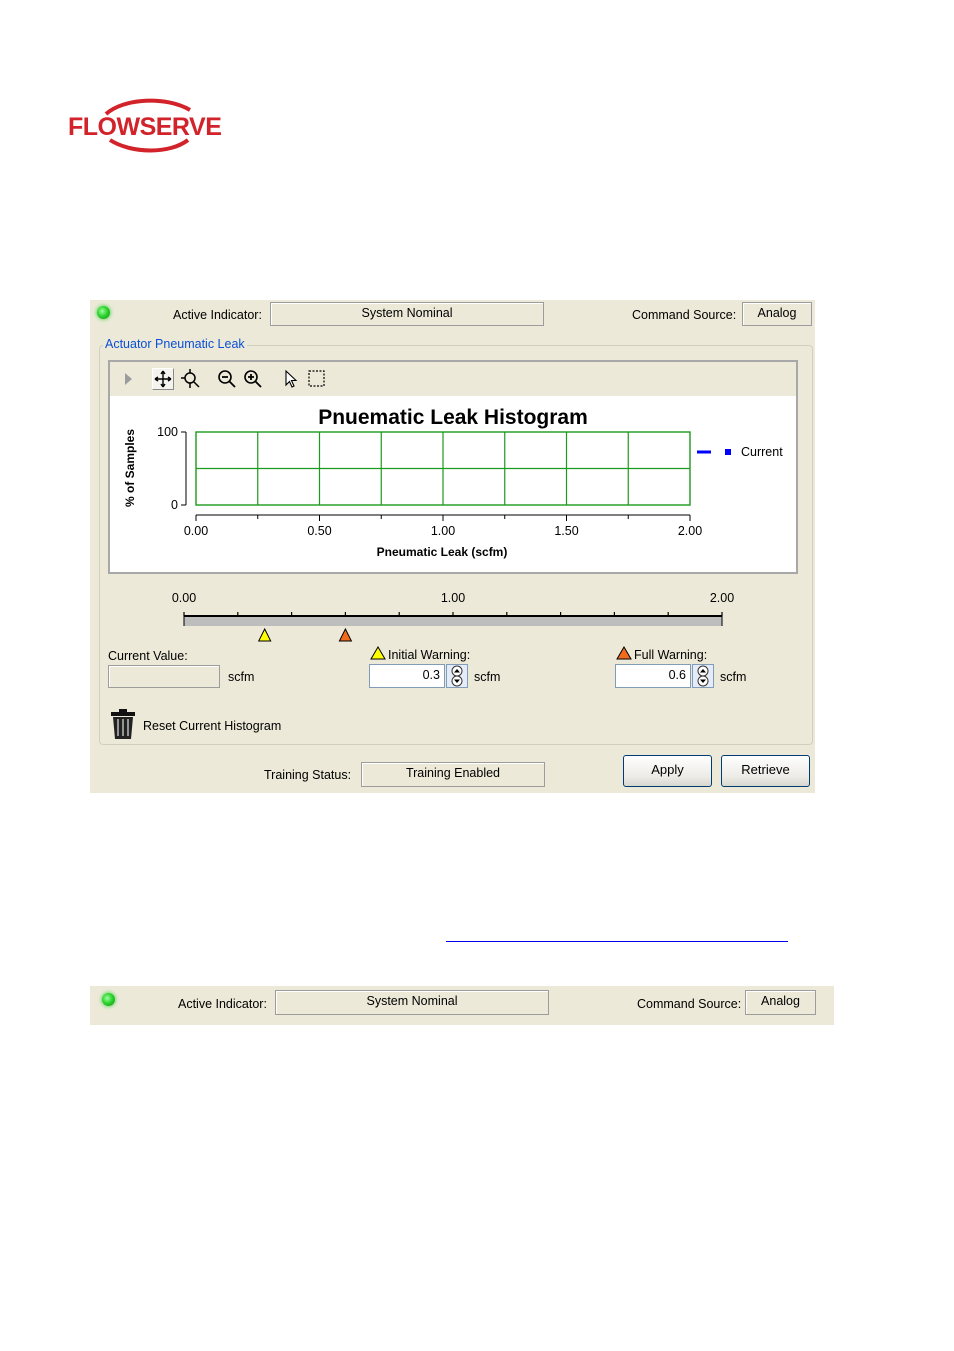 The width and height of the screenshot is (954, 1351). I want to click on initial-warning-icon, so click(378, 653).